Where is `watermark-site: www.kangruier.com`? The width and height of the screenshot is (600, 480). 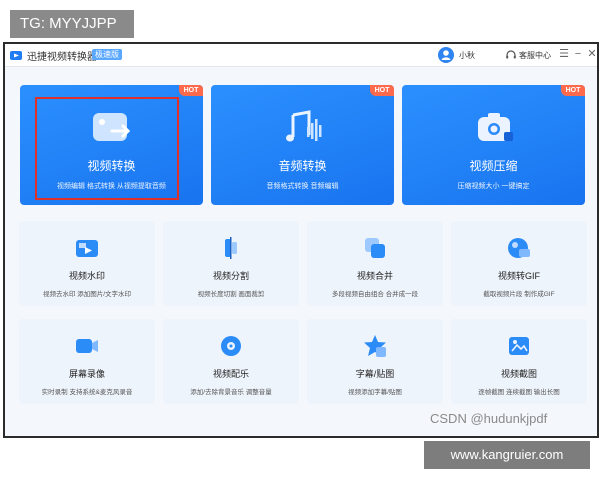
watermark-site: www.kangruier.com is located at coordinates (507, 455).